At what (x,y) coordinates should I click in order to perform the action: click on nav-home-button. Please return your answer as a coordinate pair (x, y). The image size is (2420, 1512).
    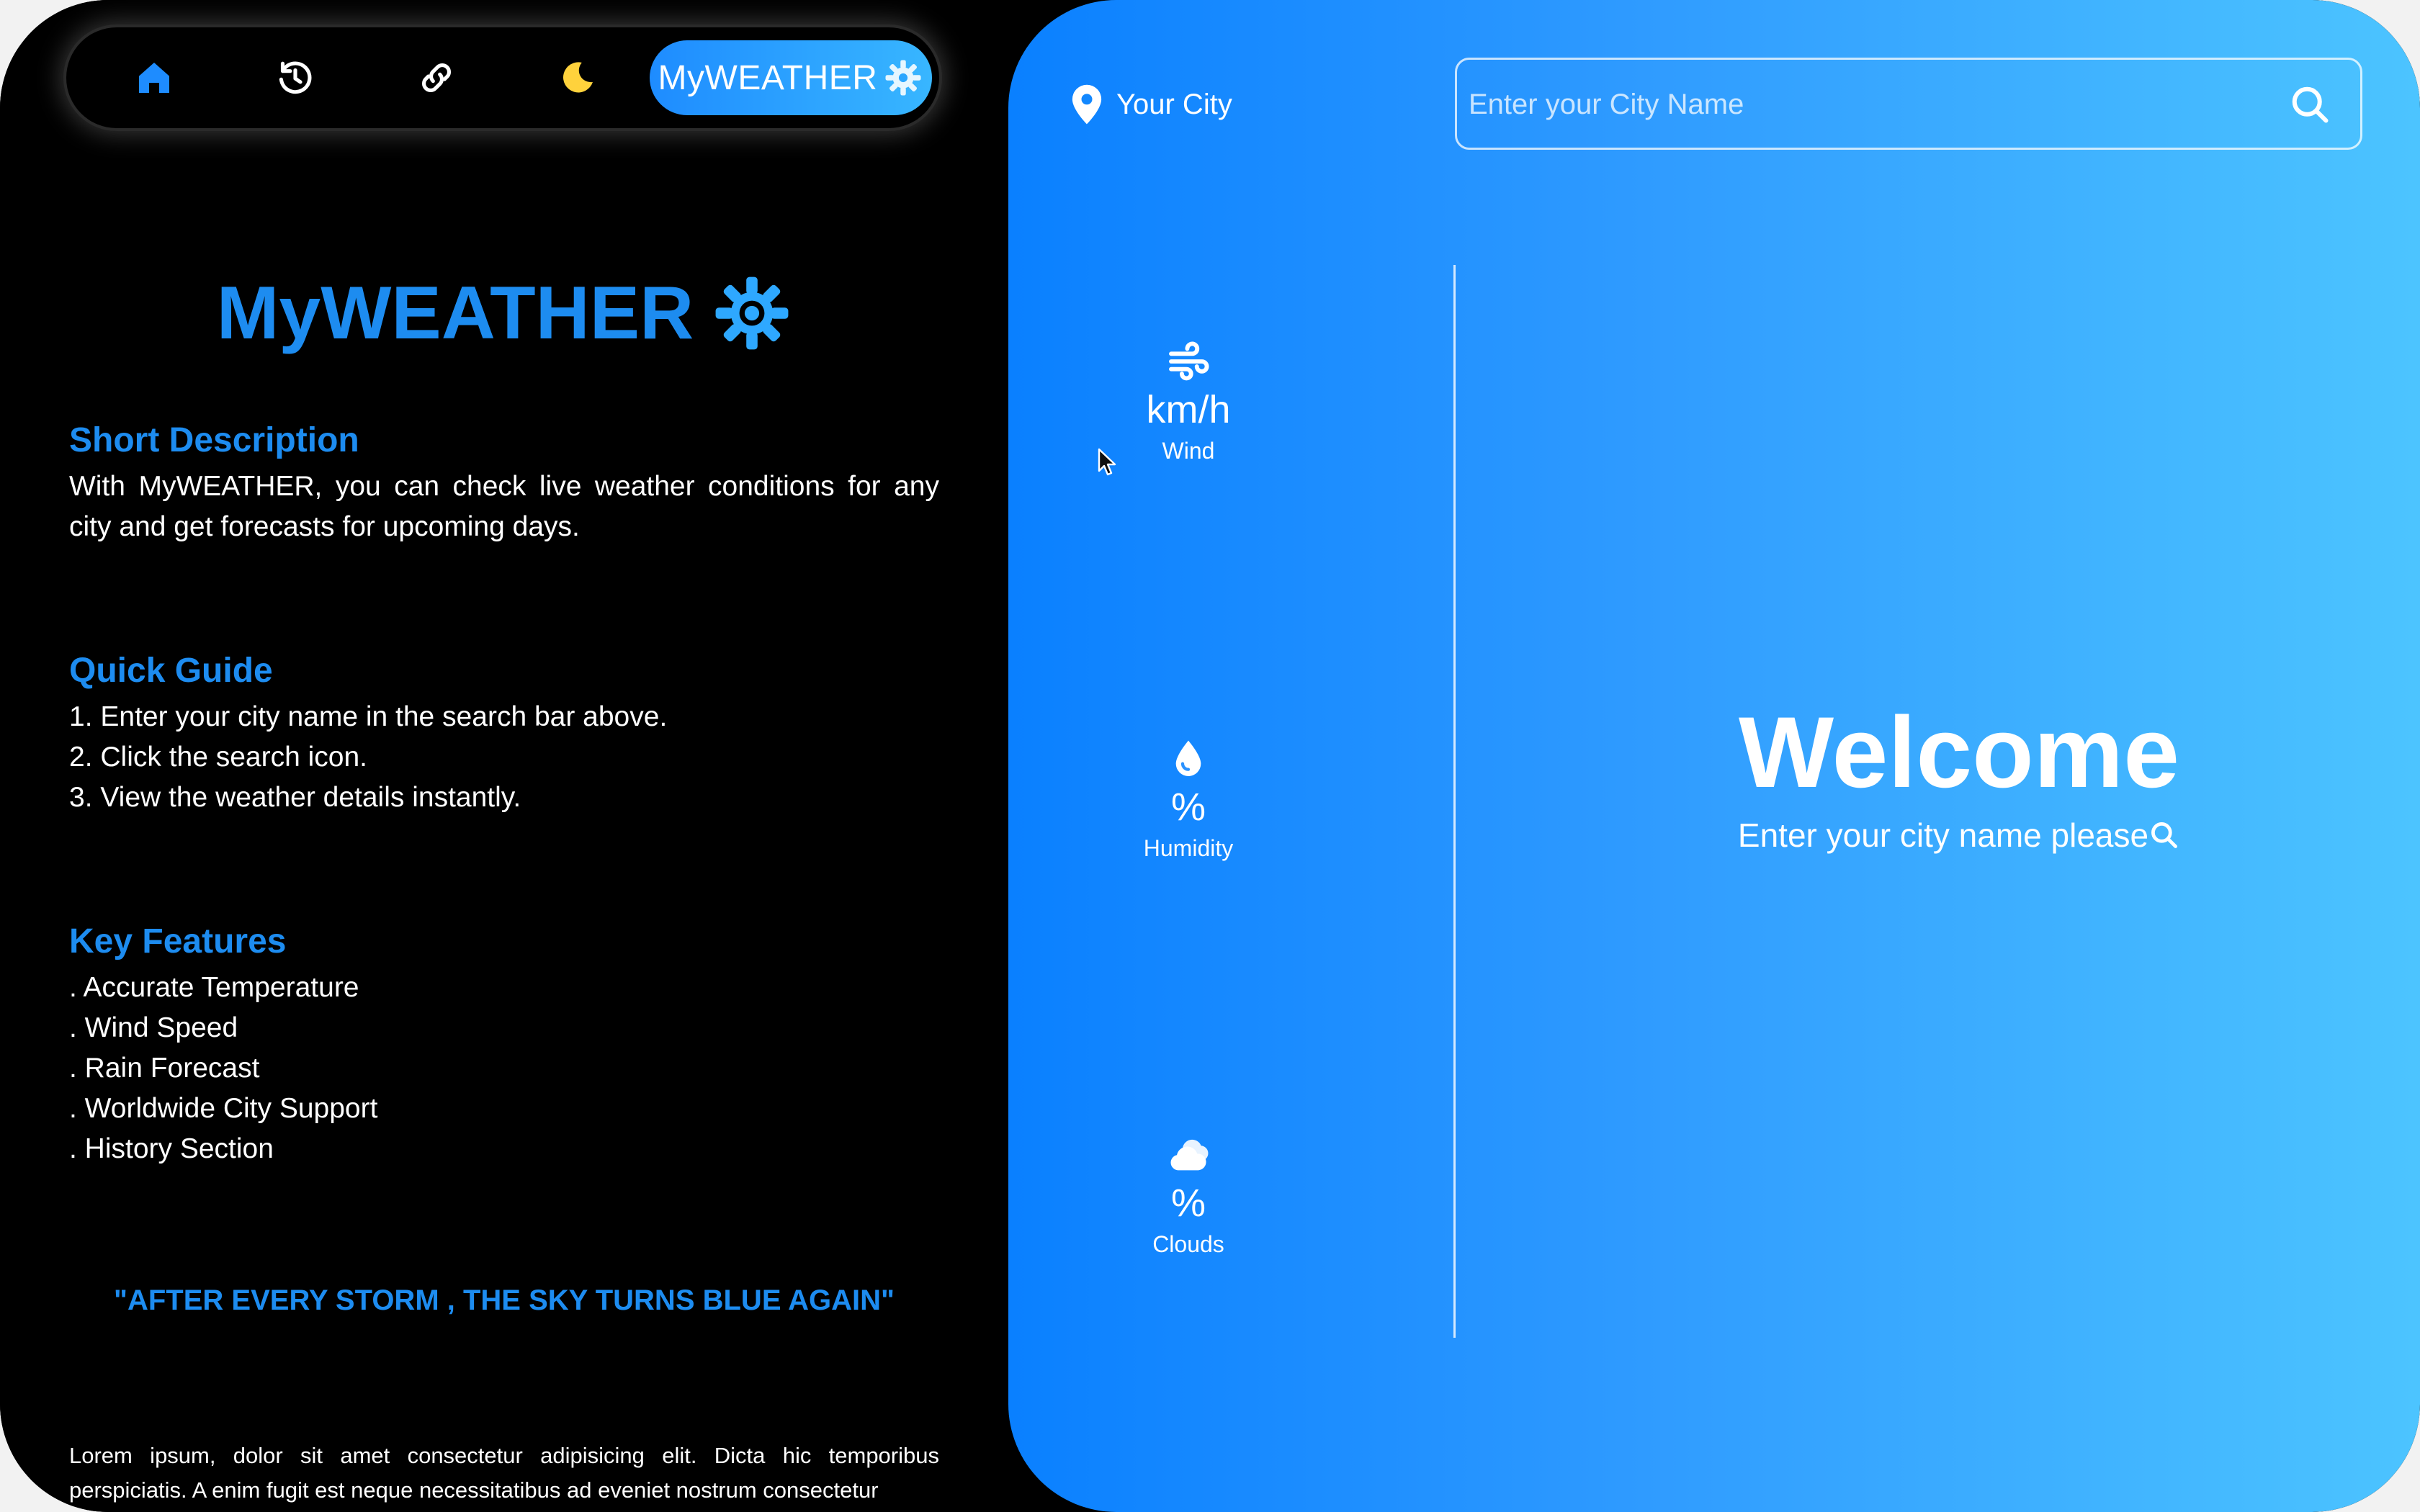
    Looking at the image, I should click on (154, 78).